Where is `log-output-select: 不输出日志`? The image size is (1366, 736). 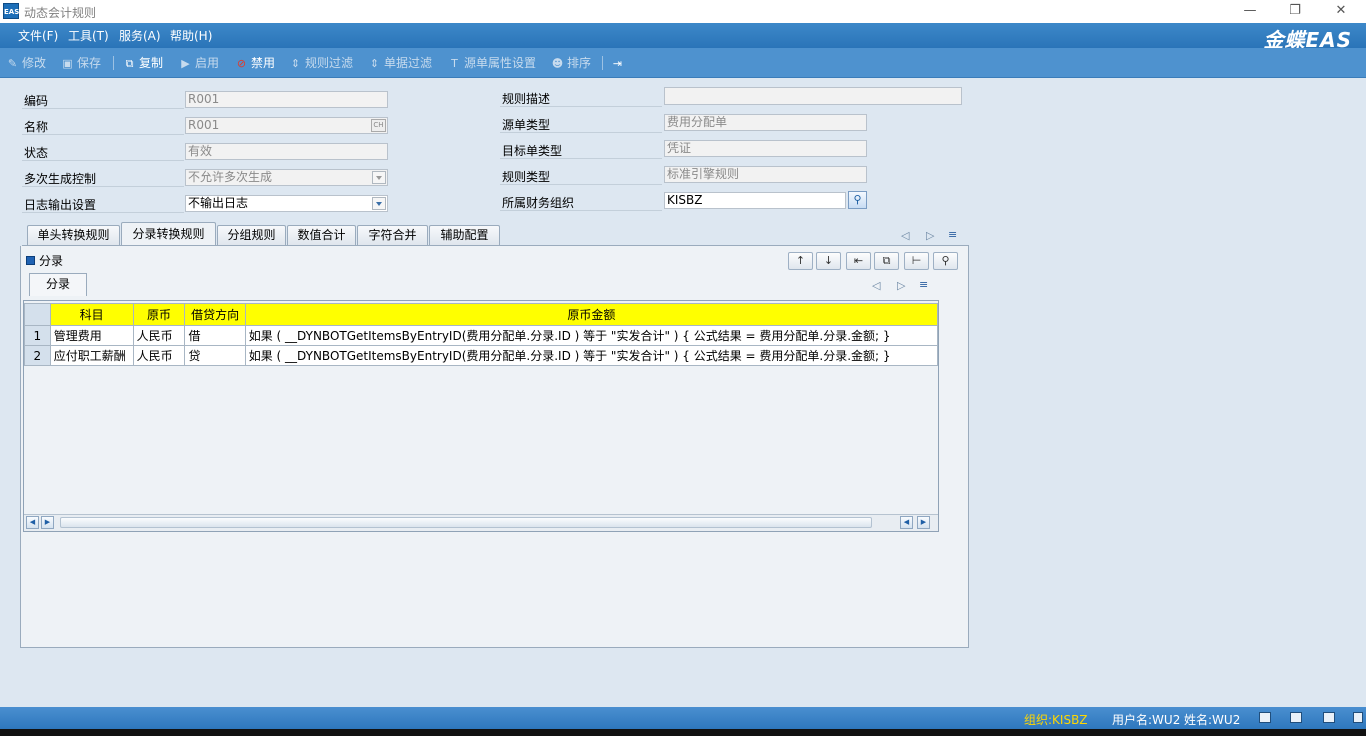 log-output-select: 不输出日志 is located at coordinates (286, 203).